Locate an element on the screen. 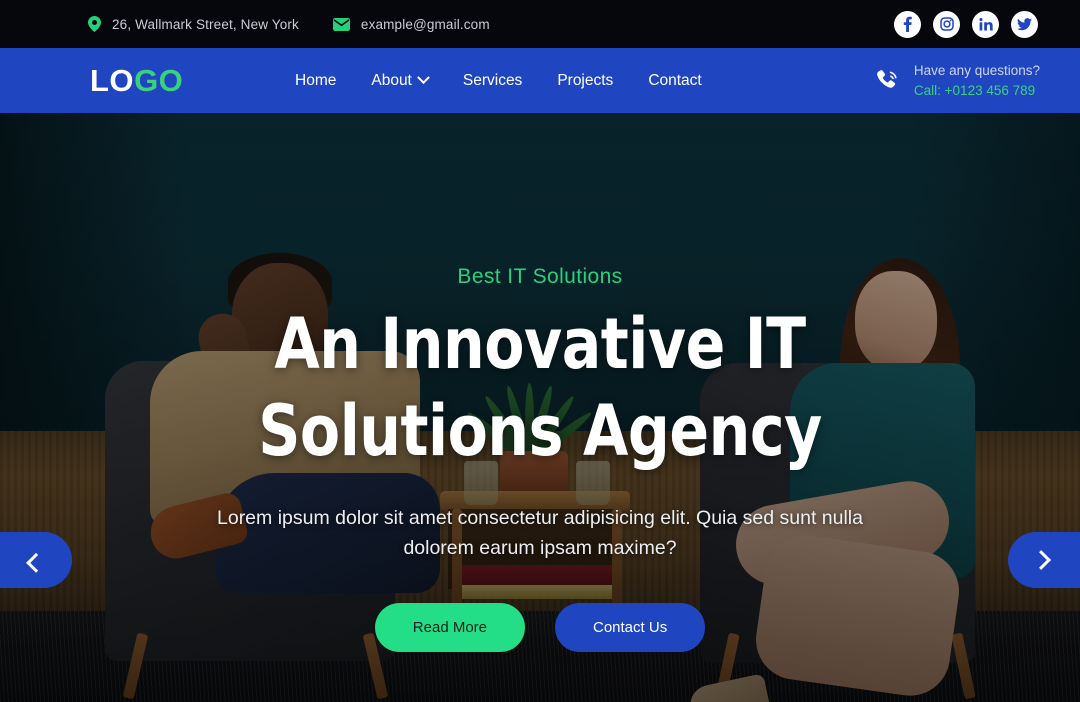 The image size is (1080, 702). nav-label: Contact is located at coordinates (675, 80).